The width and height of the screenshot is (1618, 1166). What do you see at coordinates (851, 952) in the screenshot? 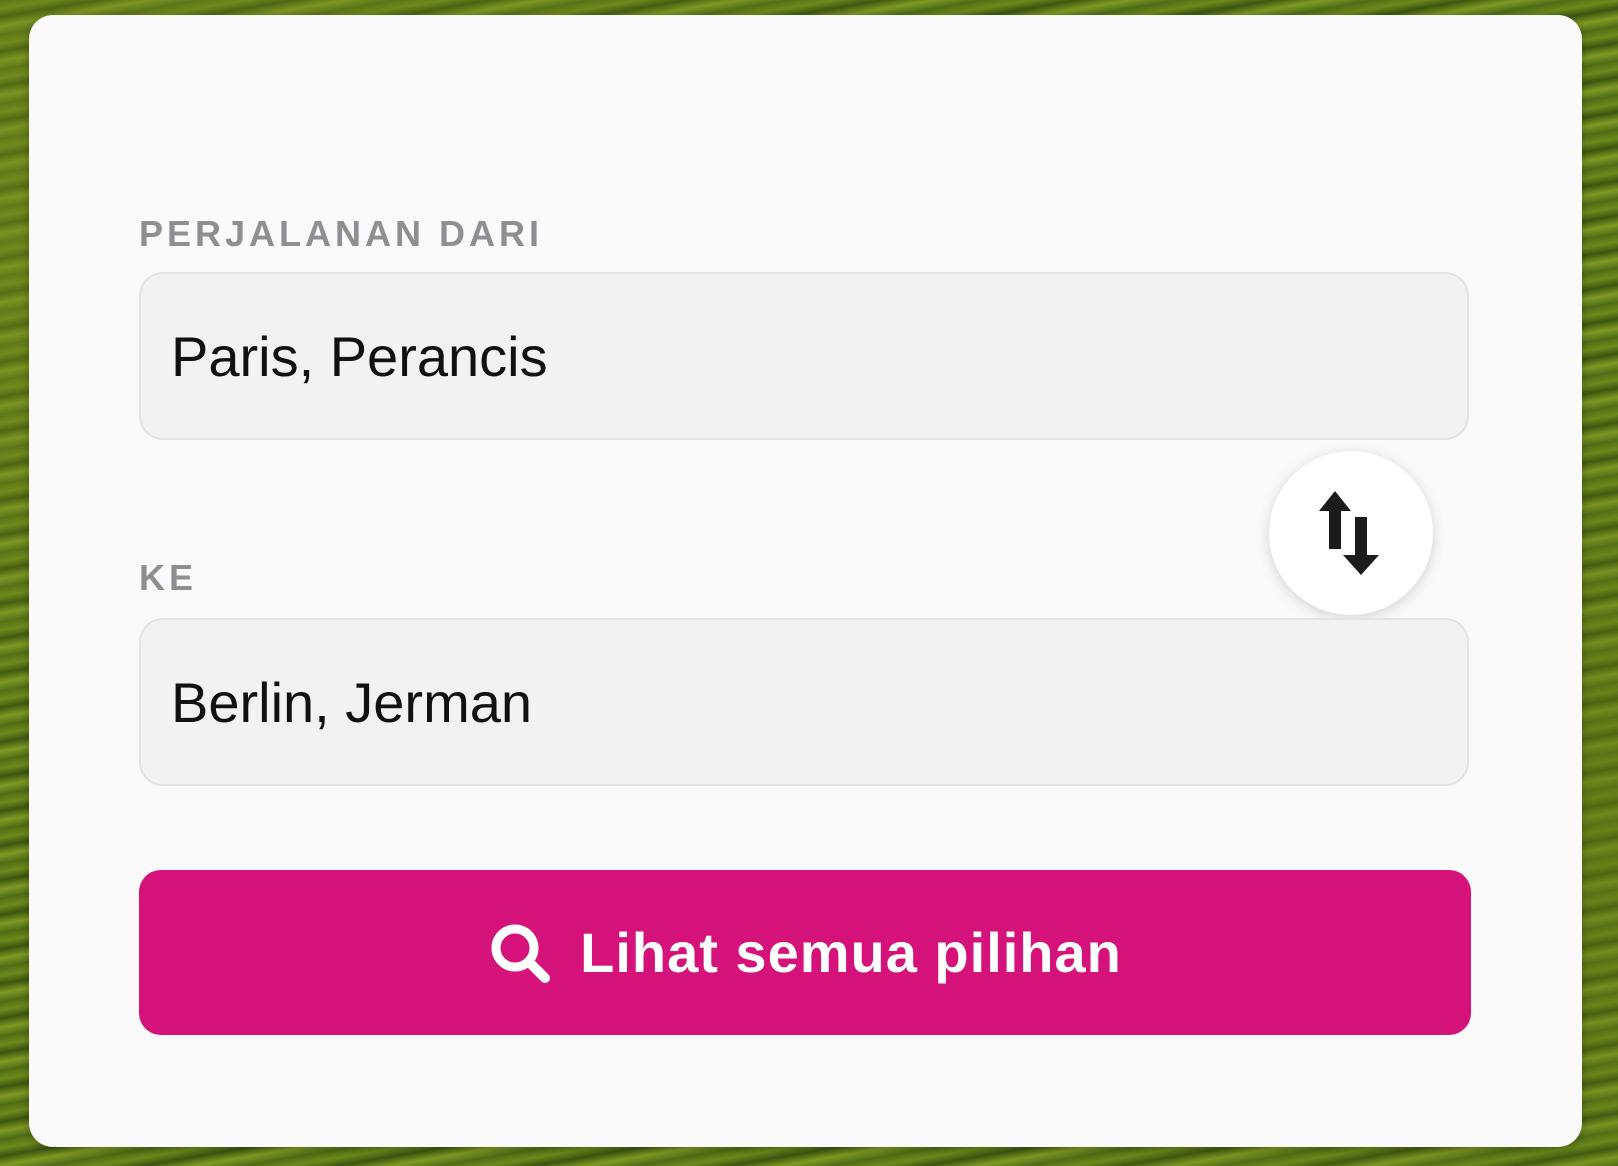
I see `search-button-label: Lihat semua pilihan` at bounding box center [851, 952].